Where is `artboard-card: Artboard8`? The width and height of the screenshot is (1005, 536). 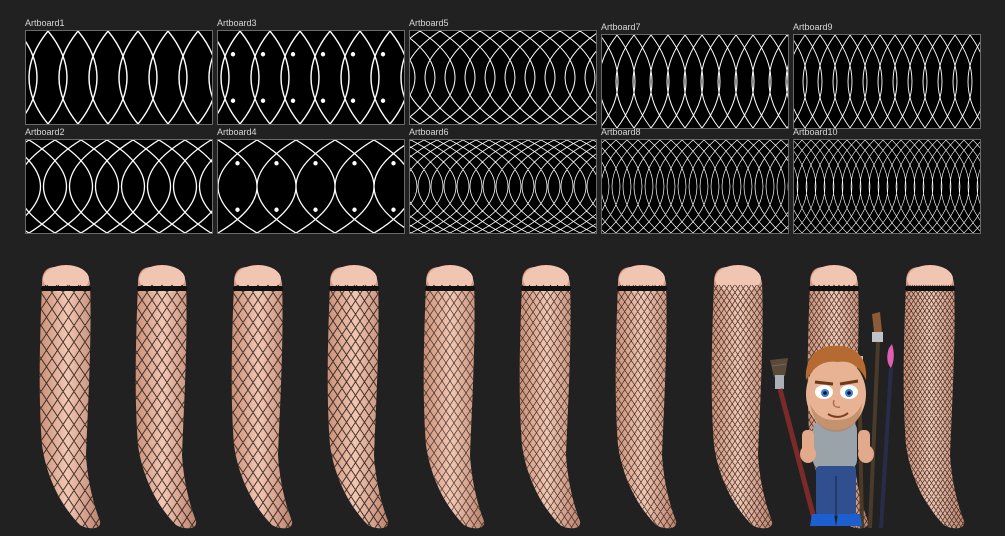 artboard-card: Artboard8 is located at coordinates (695, 180).